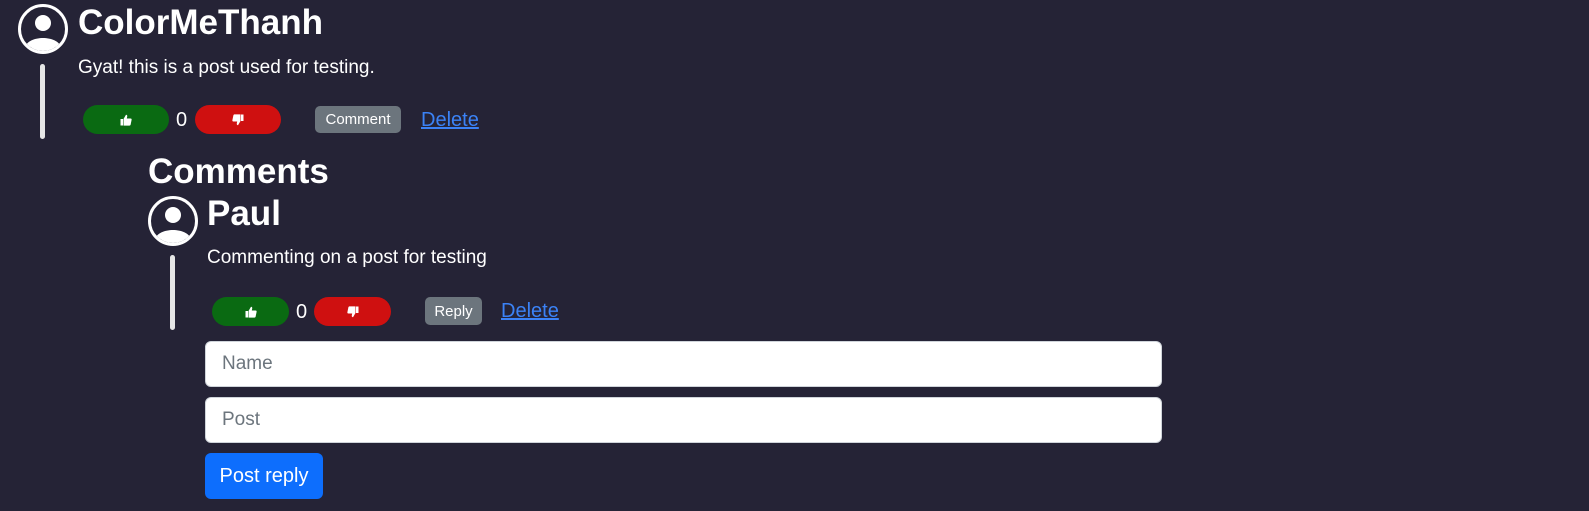 Image resolution: width=1589 pixels, height=511 pixels. I want to click on comment-text: Commenting on a post for testing, so click(347, 257).